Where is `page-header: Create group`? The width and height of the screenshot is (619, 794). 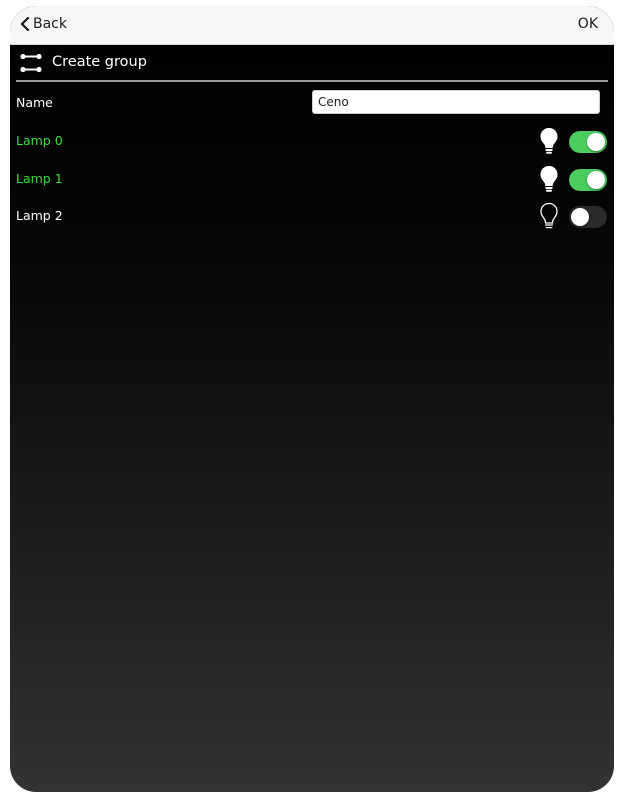
page-header: Create group is located at coordinates (312, 62).